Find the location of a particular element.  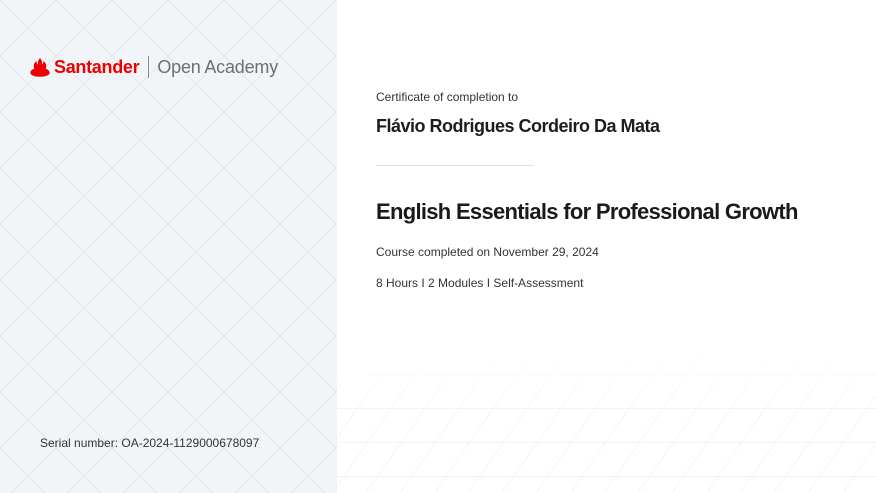

serial-number: Serial number: OA-2024-1129000678097 is located at coordinates (150, 443).